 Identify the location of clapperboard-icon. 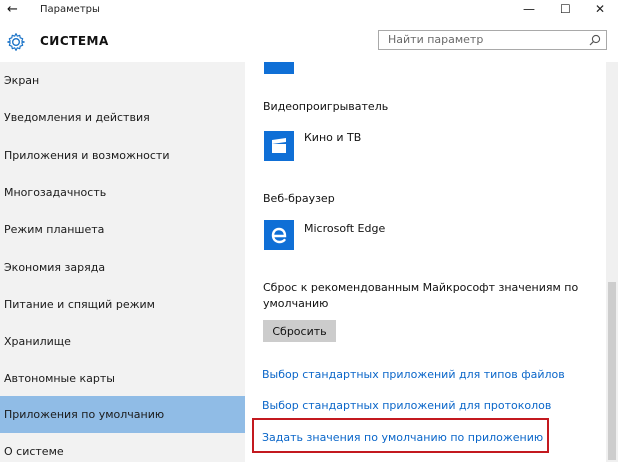
(279, 145).